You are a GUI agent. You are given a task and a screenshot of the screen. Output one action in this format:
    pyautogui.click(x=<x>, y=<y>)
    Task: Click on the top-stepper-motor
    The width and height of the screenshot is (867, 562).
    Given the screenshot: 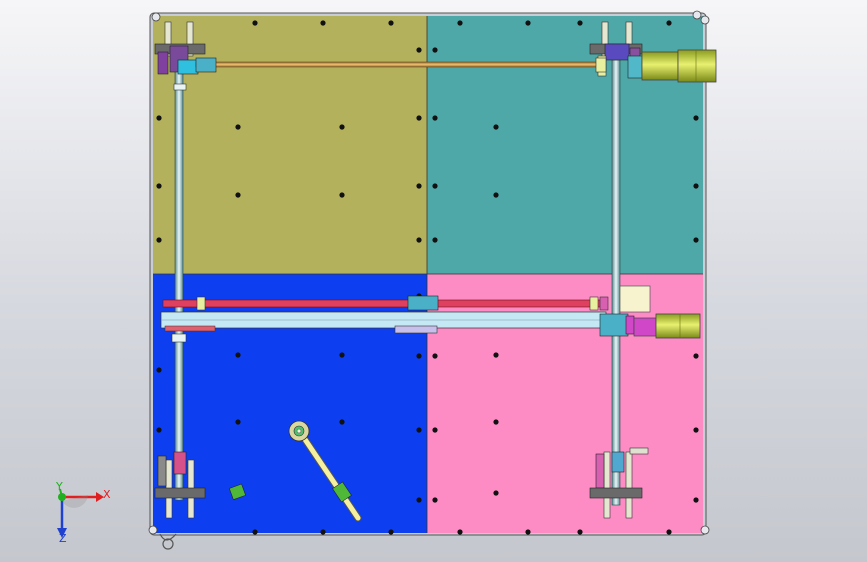 What is the action you would take?
    pyautogui.click(x=679, y=66)
    